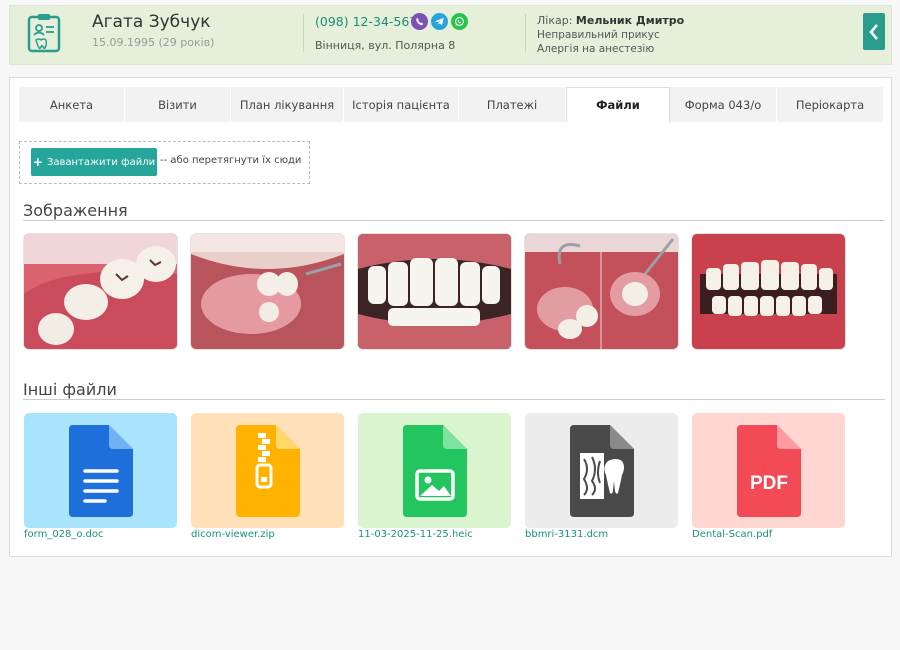 Image resolution: width=900 pixels, height=650 pixels. What do you see at coordinates (512, 104) in the screenshot?
I see `tab-payments: Платежі` at bounding box center [512, 104].